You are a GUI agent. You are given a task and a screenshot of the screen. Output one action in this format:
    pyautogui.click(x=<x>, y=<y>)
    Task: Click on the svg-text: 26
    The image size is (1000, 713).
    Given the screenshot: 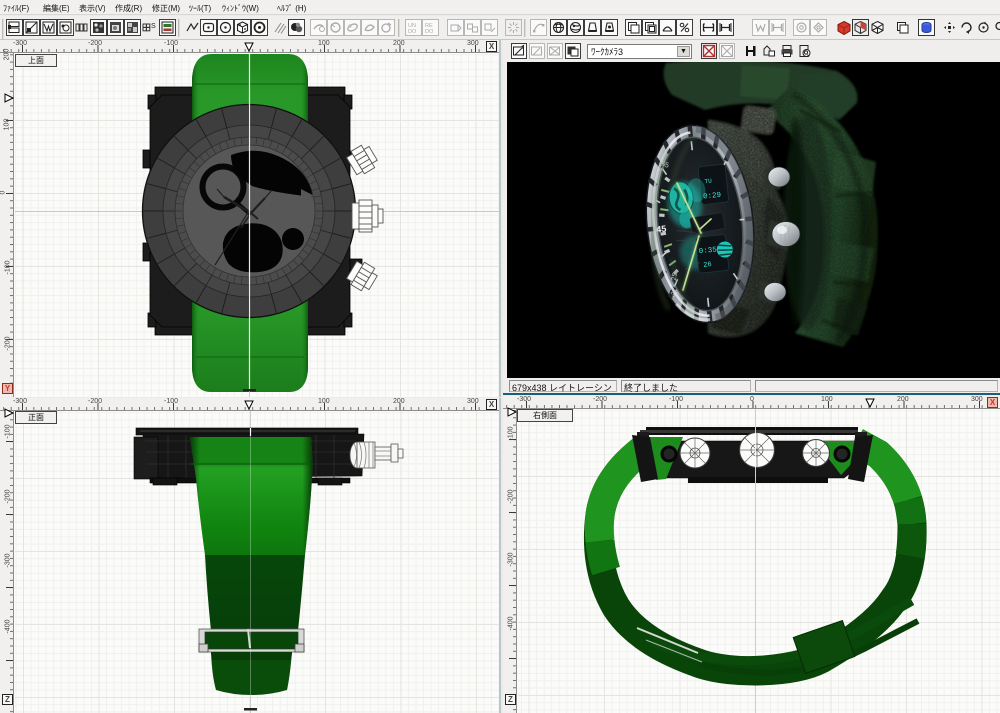 What is the action you would take?
    pyautogui.click(x=707, y=265)
    